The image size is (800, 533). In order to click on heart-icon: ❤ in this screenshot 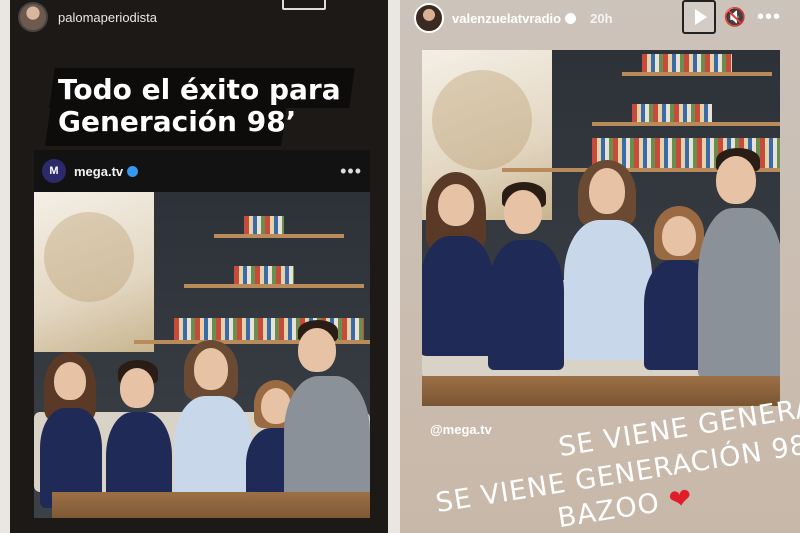, I will do `click(680, 499)`.